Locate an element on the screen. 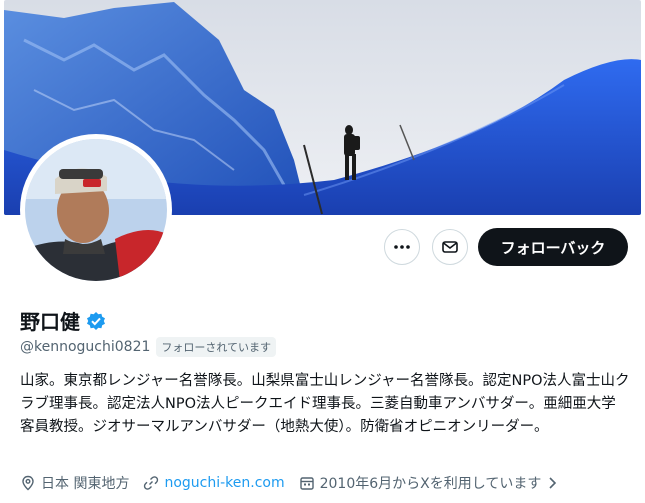 The image size is (645, 503). website: noguchi-ken.com is located at coordinates (214, 483).